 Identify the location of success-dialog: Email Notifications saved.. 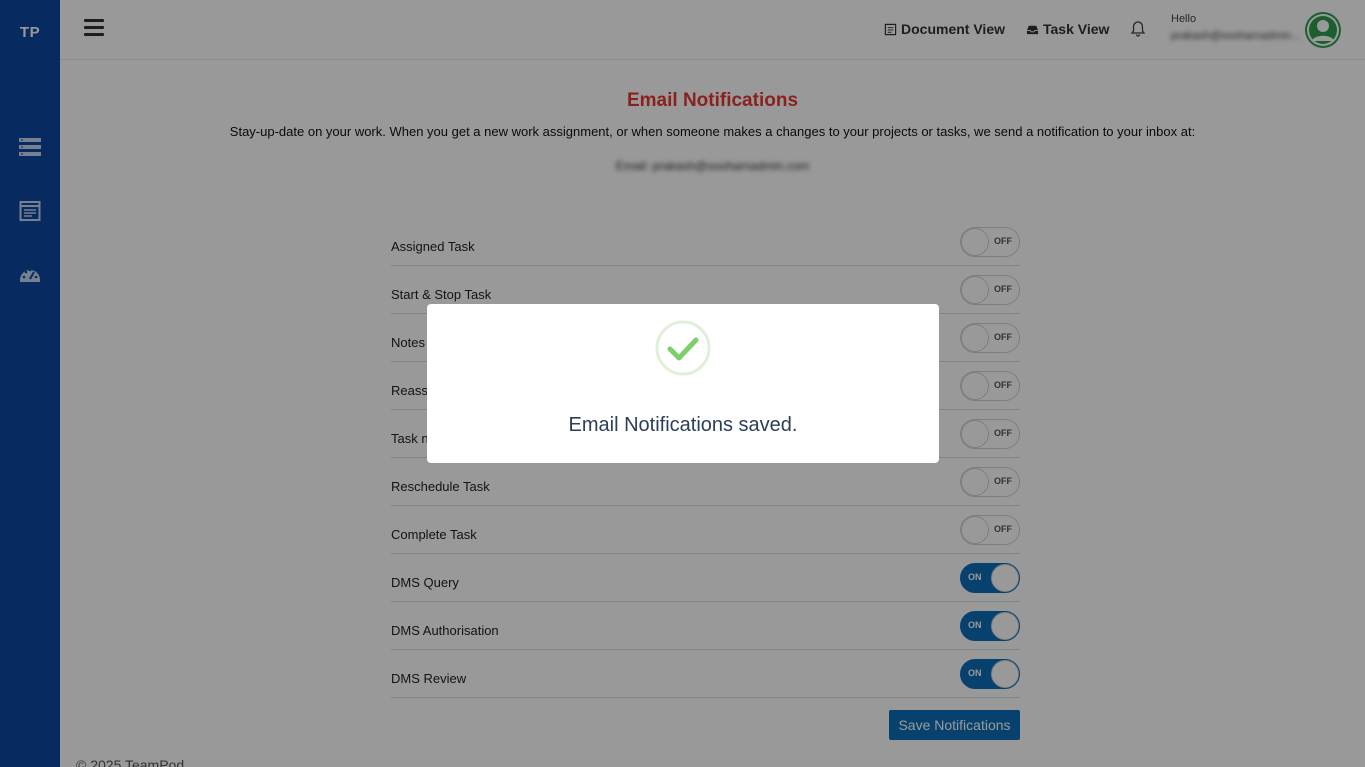
(683, 383).